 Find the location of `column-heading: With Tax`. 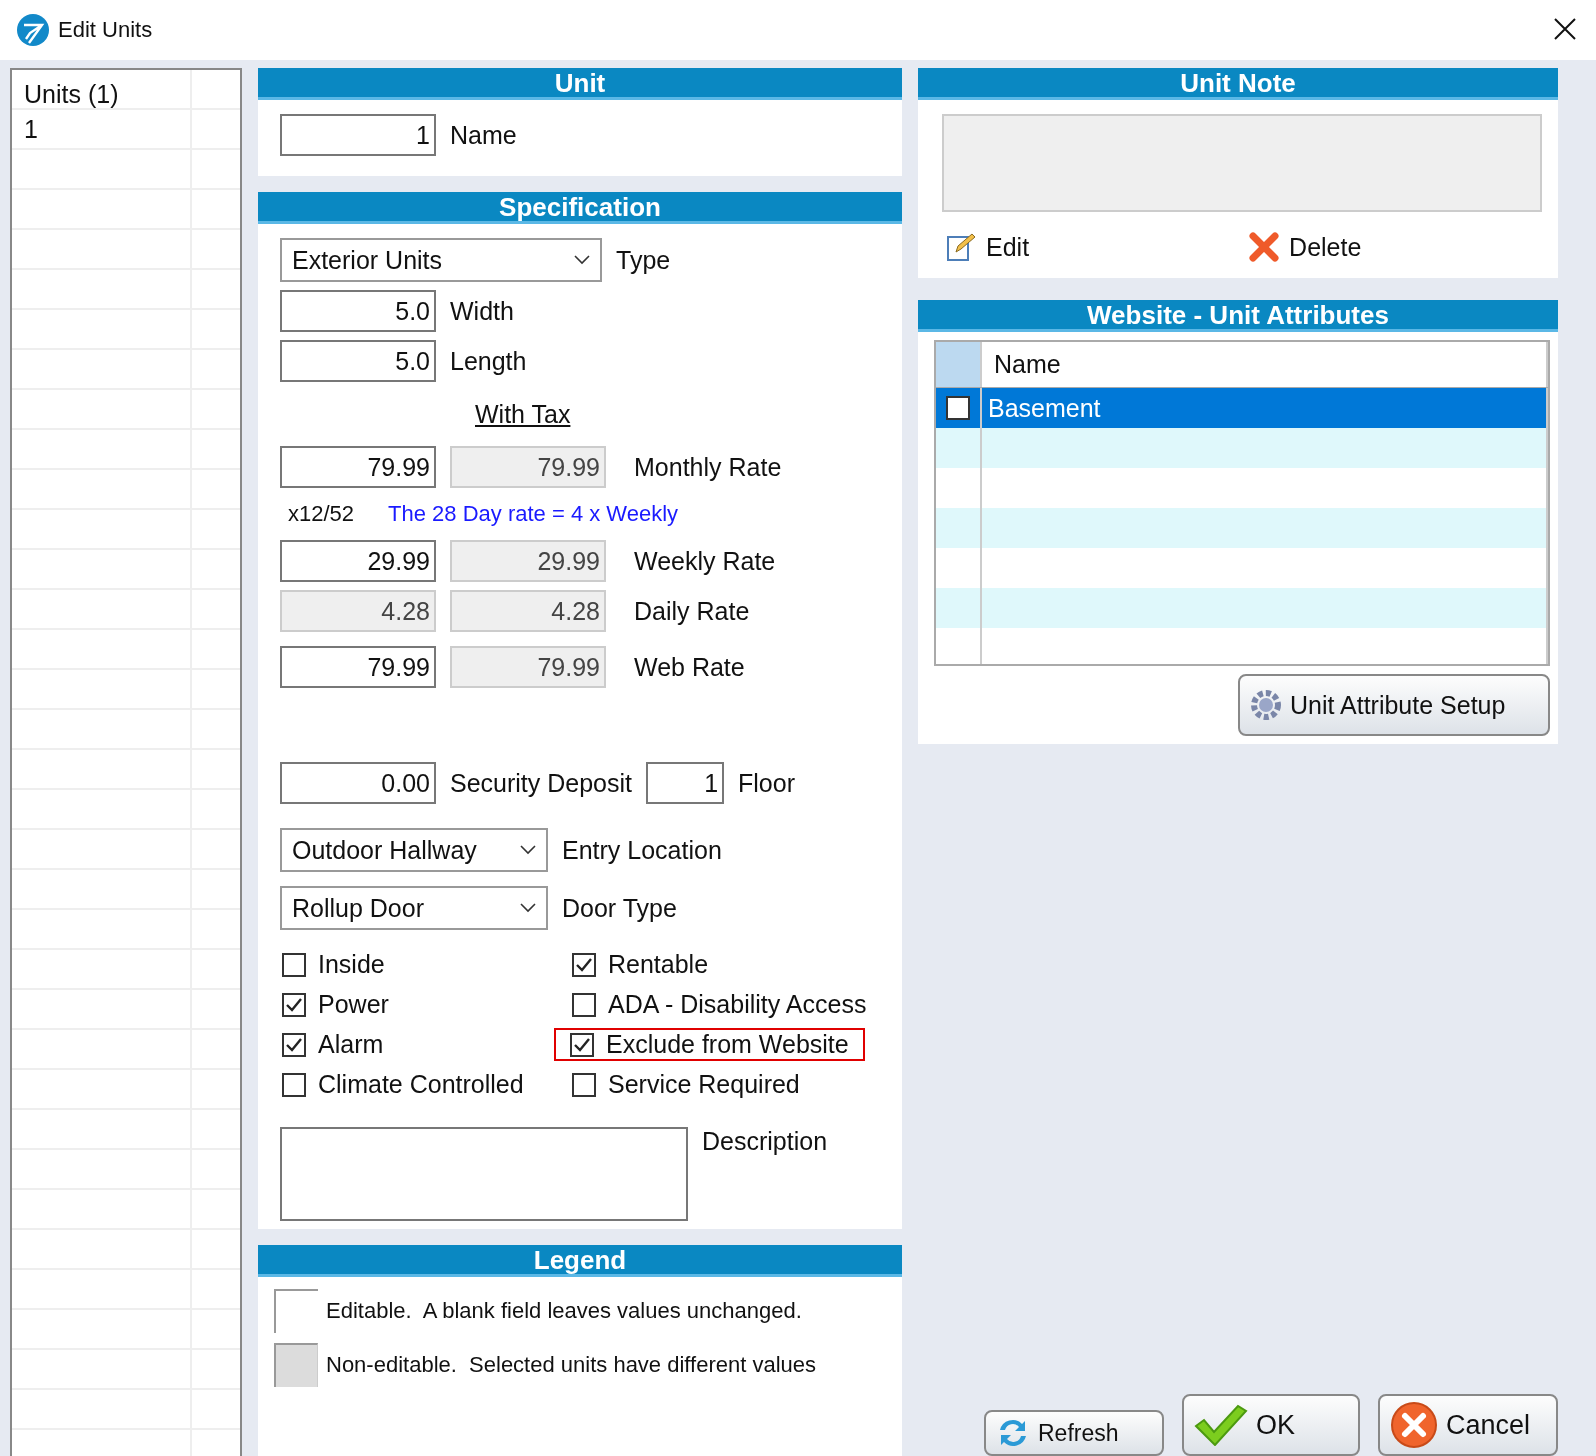

column-heading: With Tax is located at coordinates (523, 414).